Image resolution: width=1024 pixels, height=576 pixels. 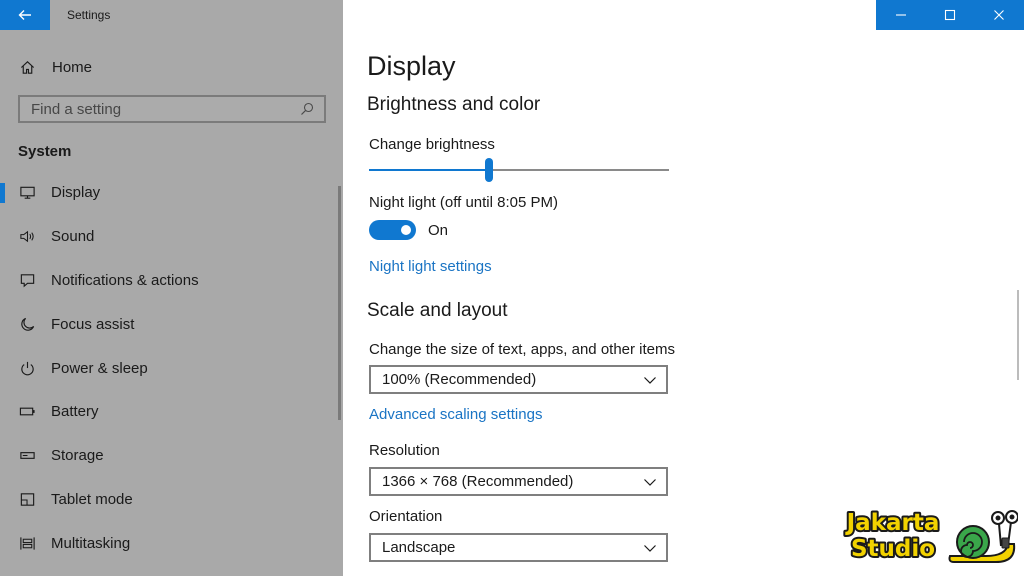 I want to click on search-input, so click(x=165, y=109).